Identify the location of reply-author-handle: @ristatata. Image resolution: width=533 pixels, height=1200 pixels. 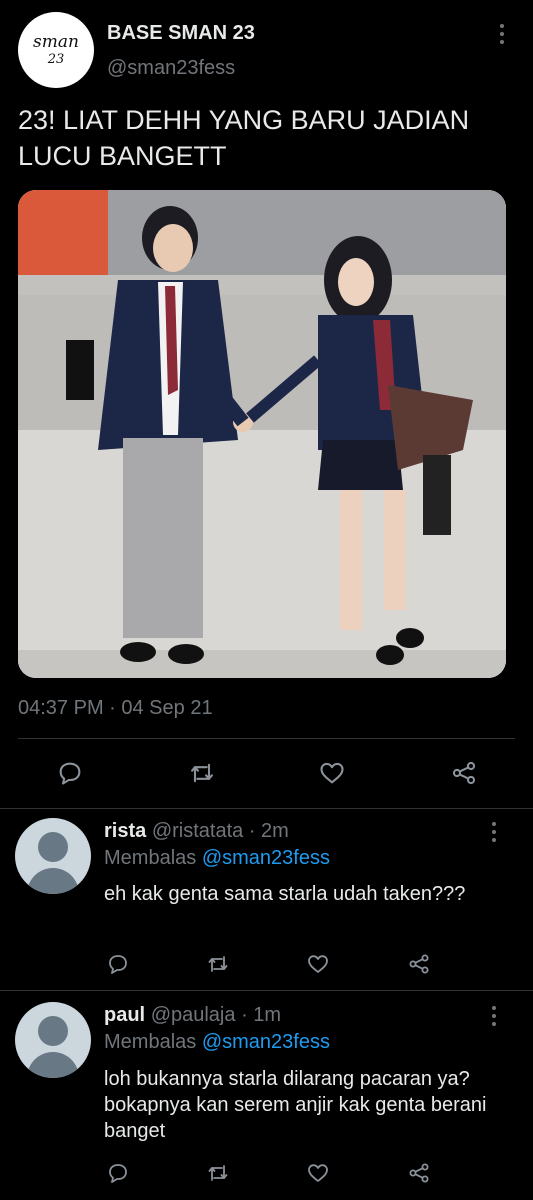
(197, 831).